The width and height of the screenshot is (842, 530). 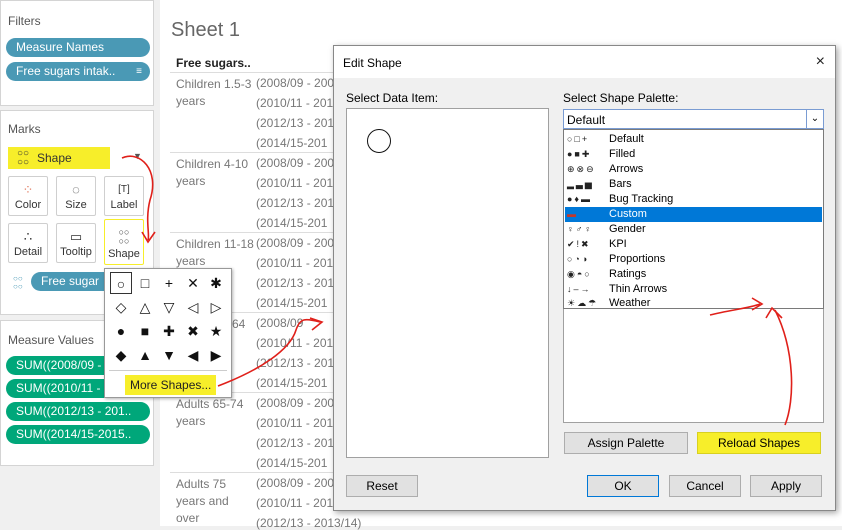 I want to click on row-label: Children 11-18 years, so click(x=215, y=252).